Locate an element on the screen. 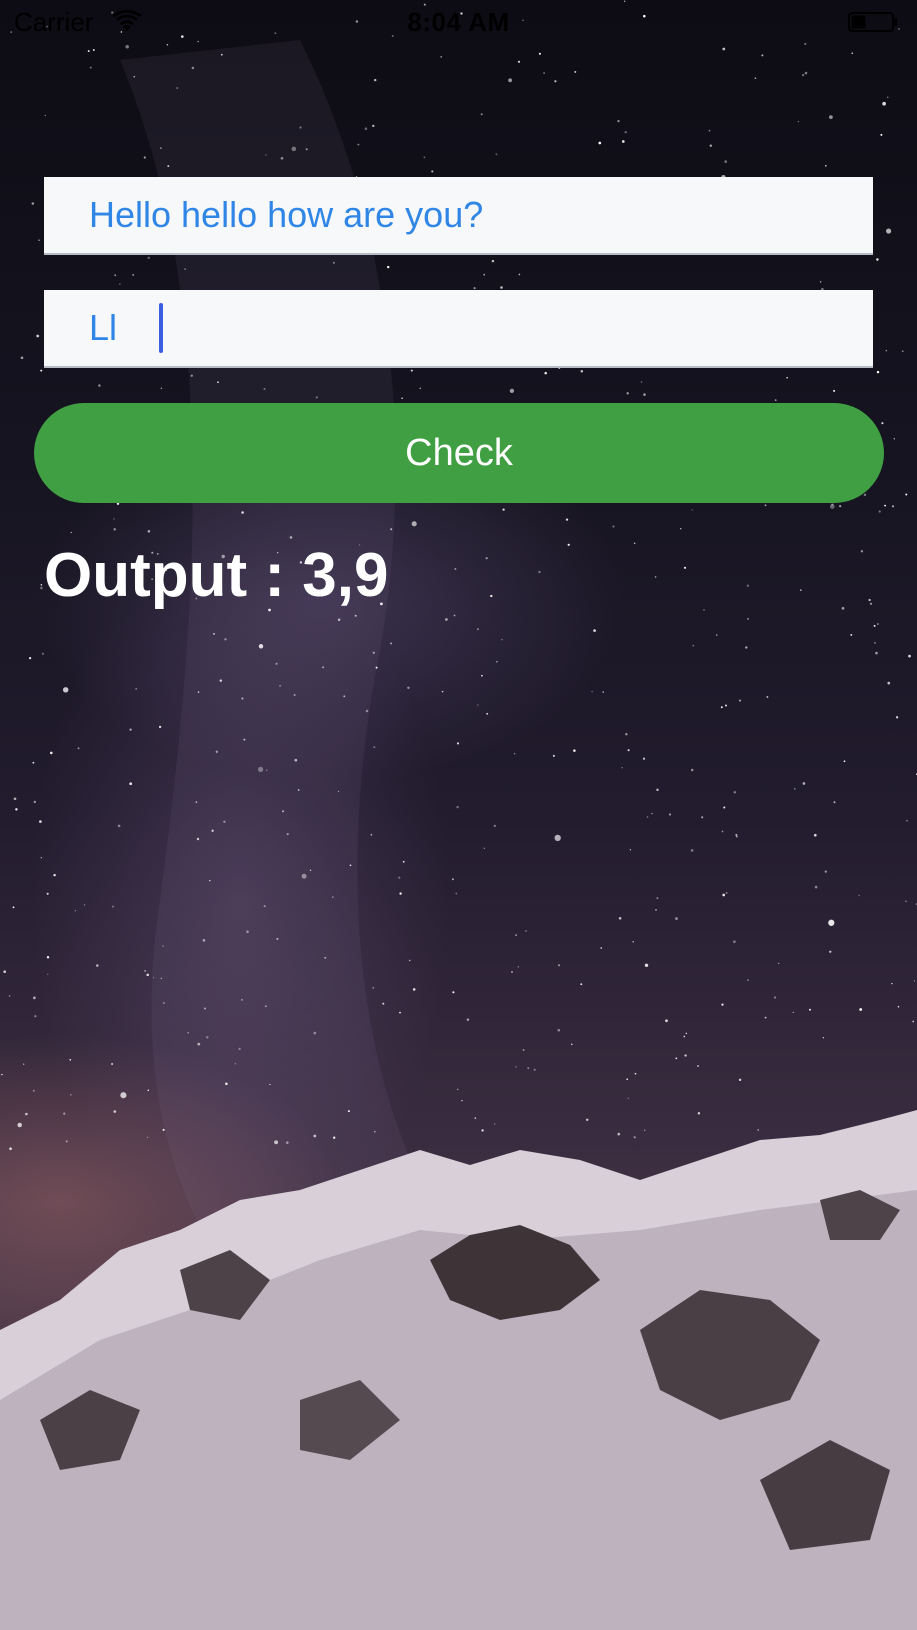  sentence-input-field is located at coordinates (458, 216).